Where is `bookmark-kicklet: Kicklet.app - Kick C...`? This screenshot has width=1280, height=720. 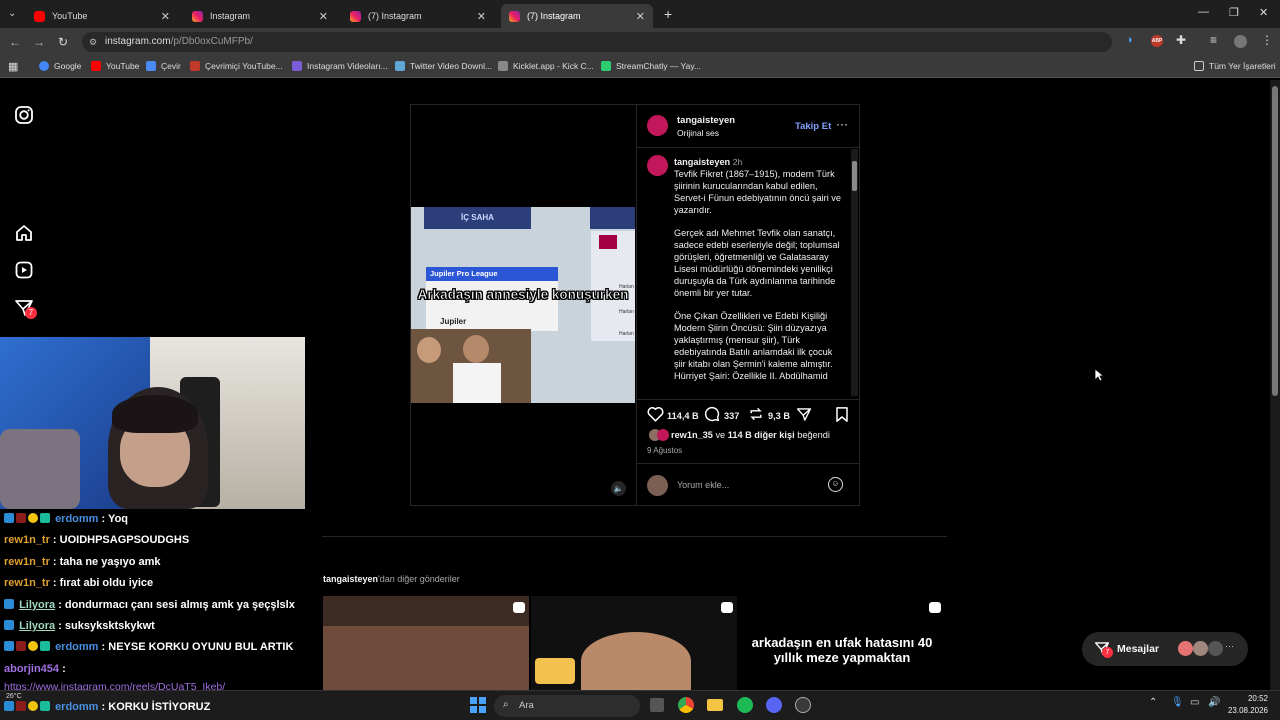
bookmark-kicklet: Kicklet.app - Kick C... is located at coordinates (546, 66).